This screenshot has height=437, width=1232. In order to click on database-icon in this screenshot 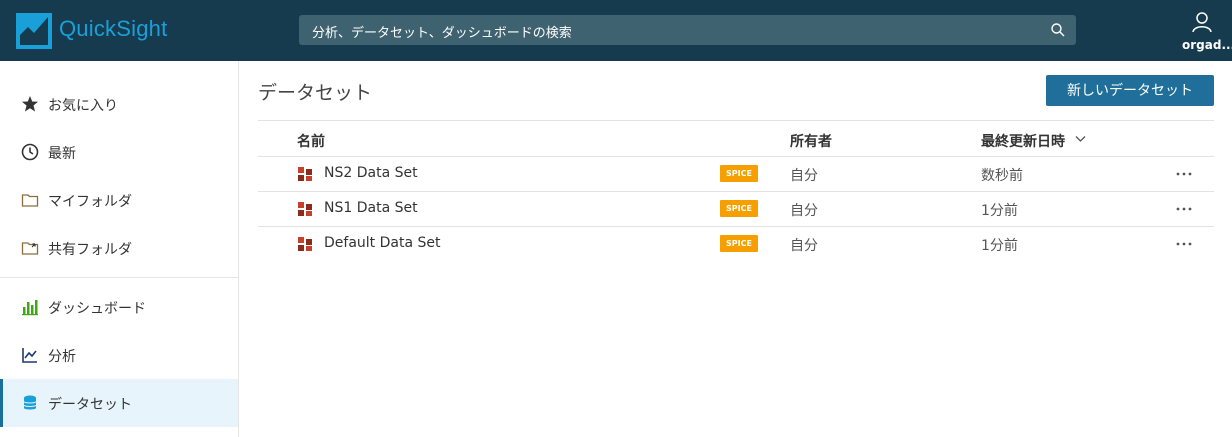, I will do `click(30, 402)`.